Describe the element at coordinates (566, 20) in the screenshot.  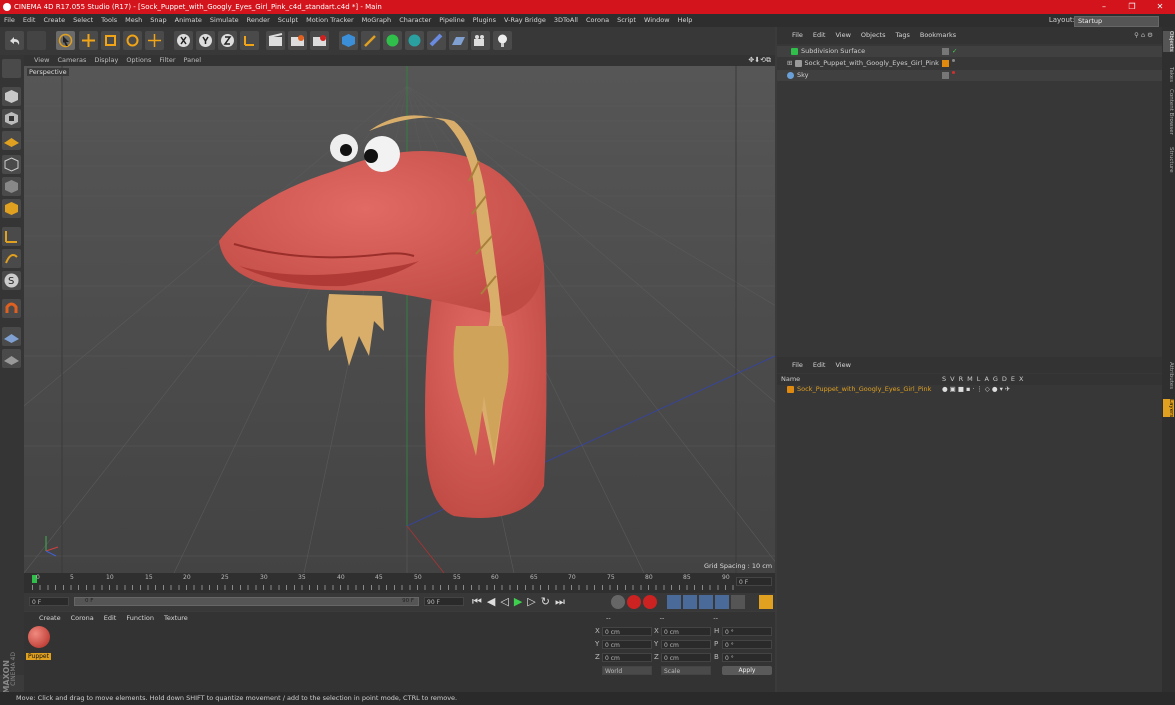
I see `menu-3dtoall: 3DToAll` at that location.